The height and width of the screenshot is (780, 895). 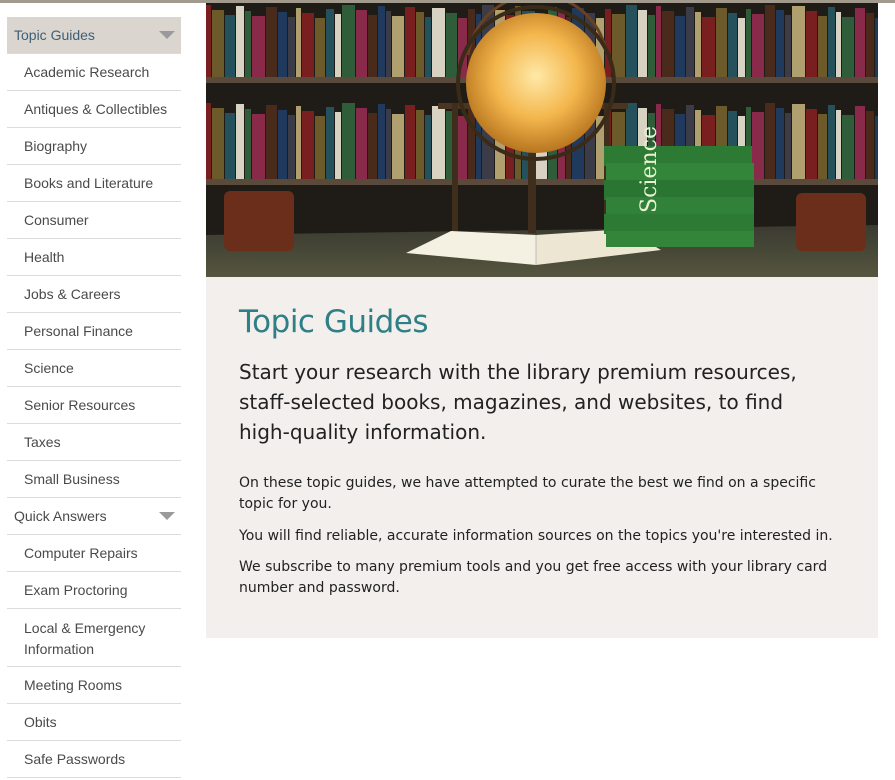 I want to click on sidebar-item-label: Antiques & Collectibles, so click(x=96, y=109).